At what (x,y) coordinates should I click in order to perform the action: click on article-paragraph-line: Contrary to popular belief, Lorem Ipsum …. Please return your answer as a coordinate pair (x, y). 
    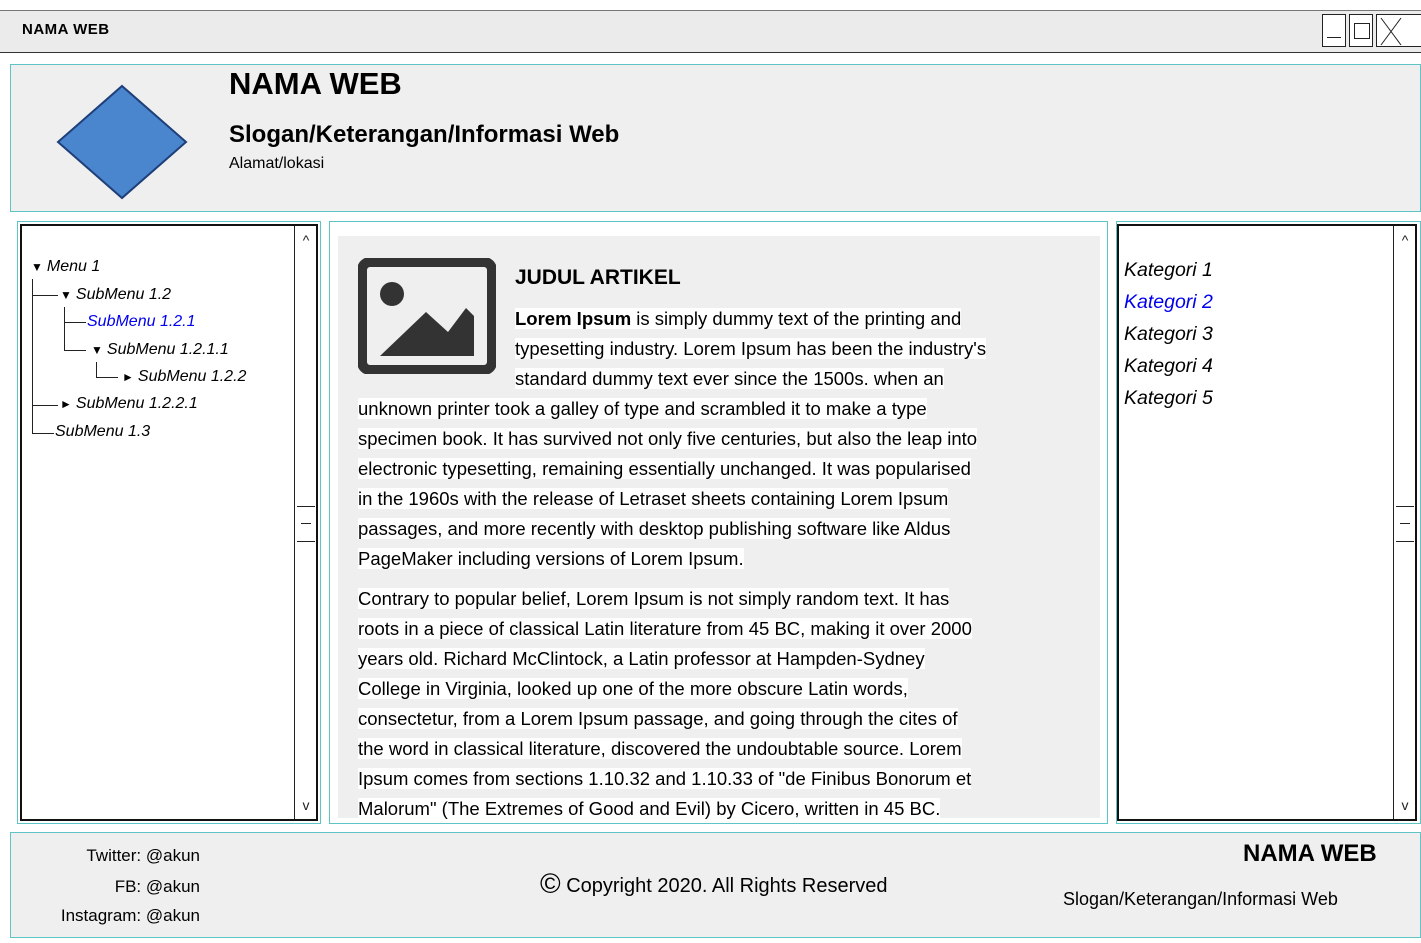
    Looking at the image, I should click on (654, 598).